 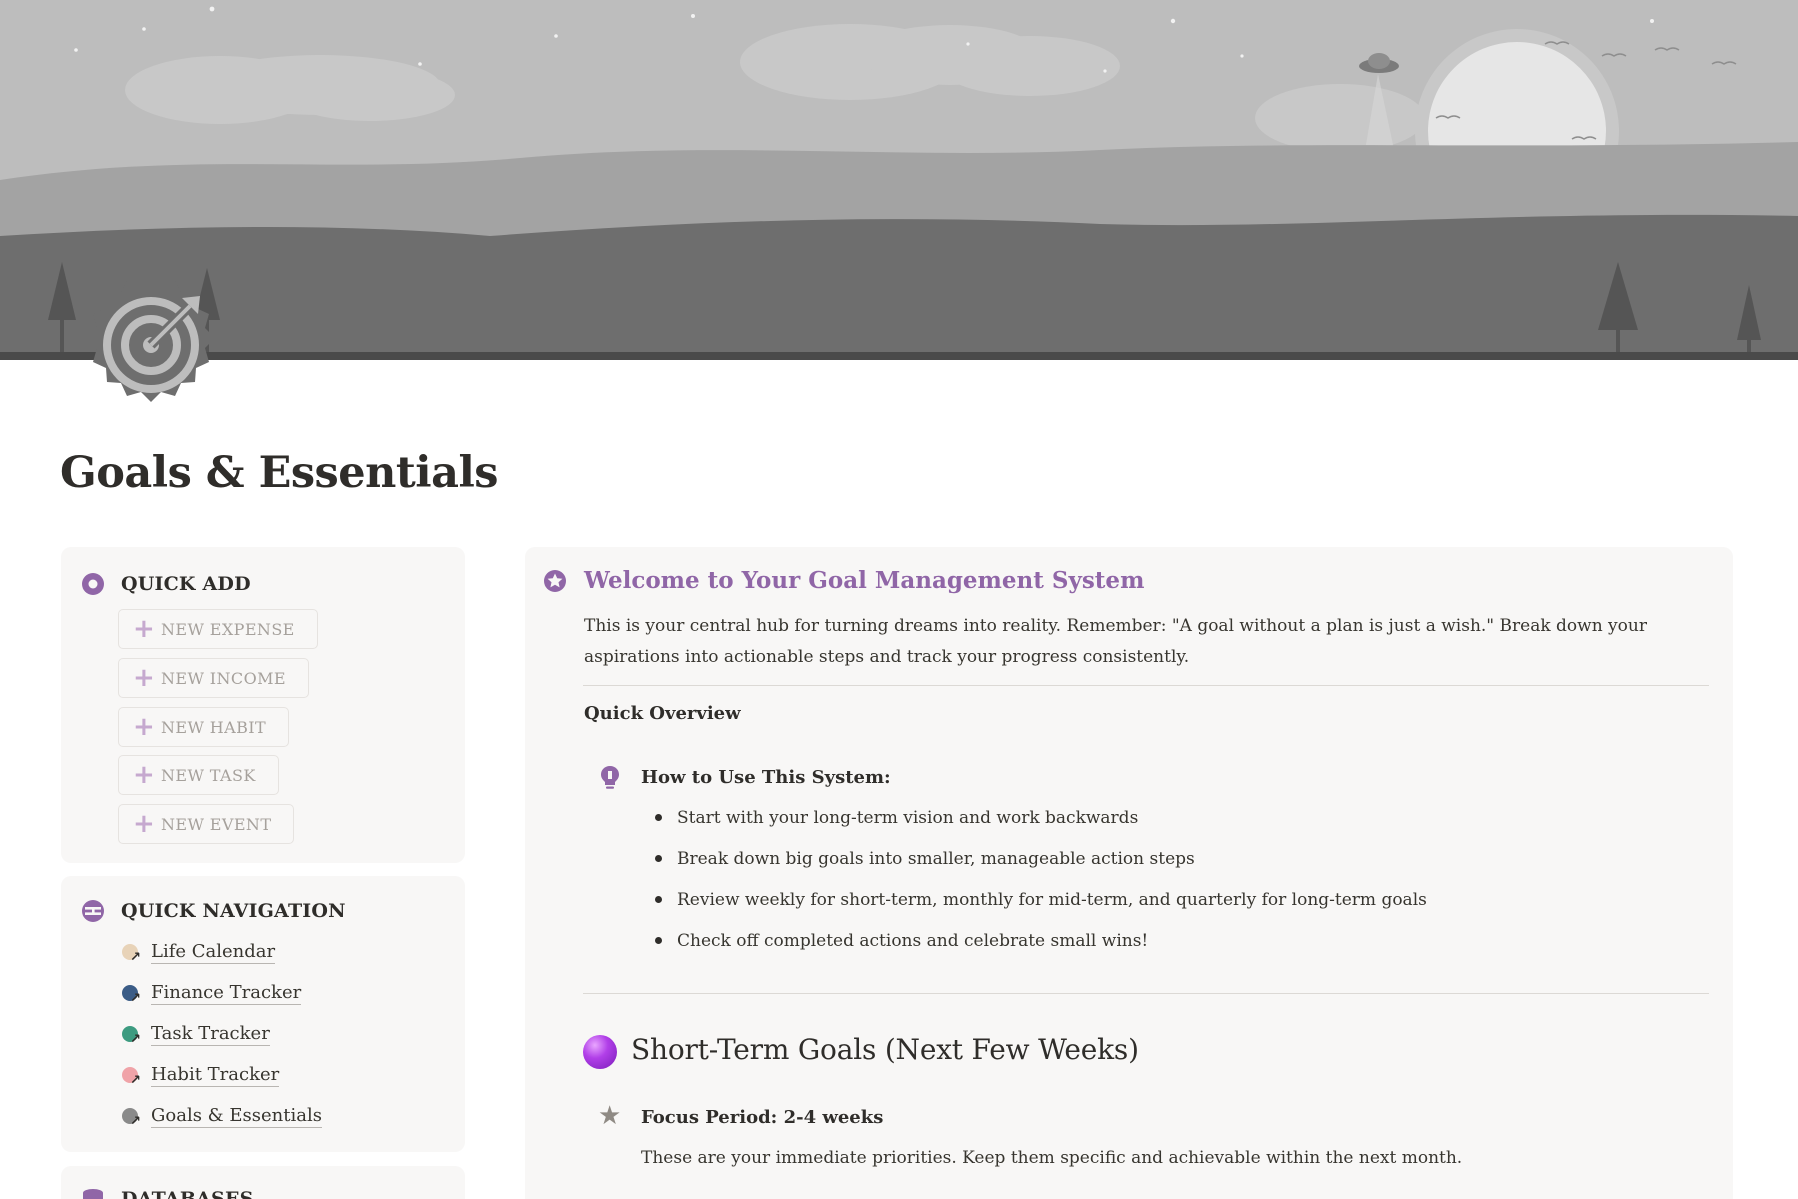 I want to click on database-icon, so click(x=93, y=1192).